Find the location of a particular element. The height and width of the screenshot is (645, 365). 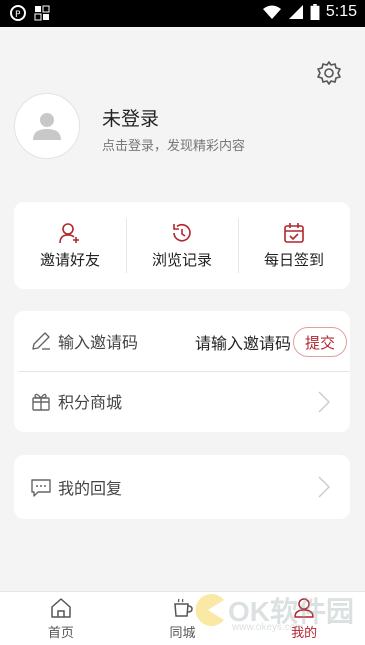

gift-icon is located at coordinates (41, 402).